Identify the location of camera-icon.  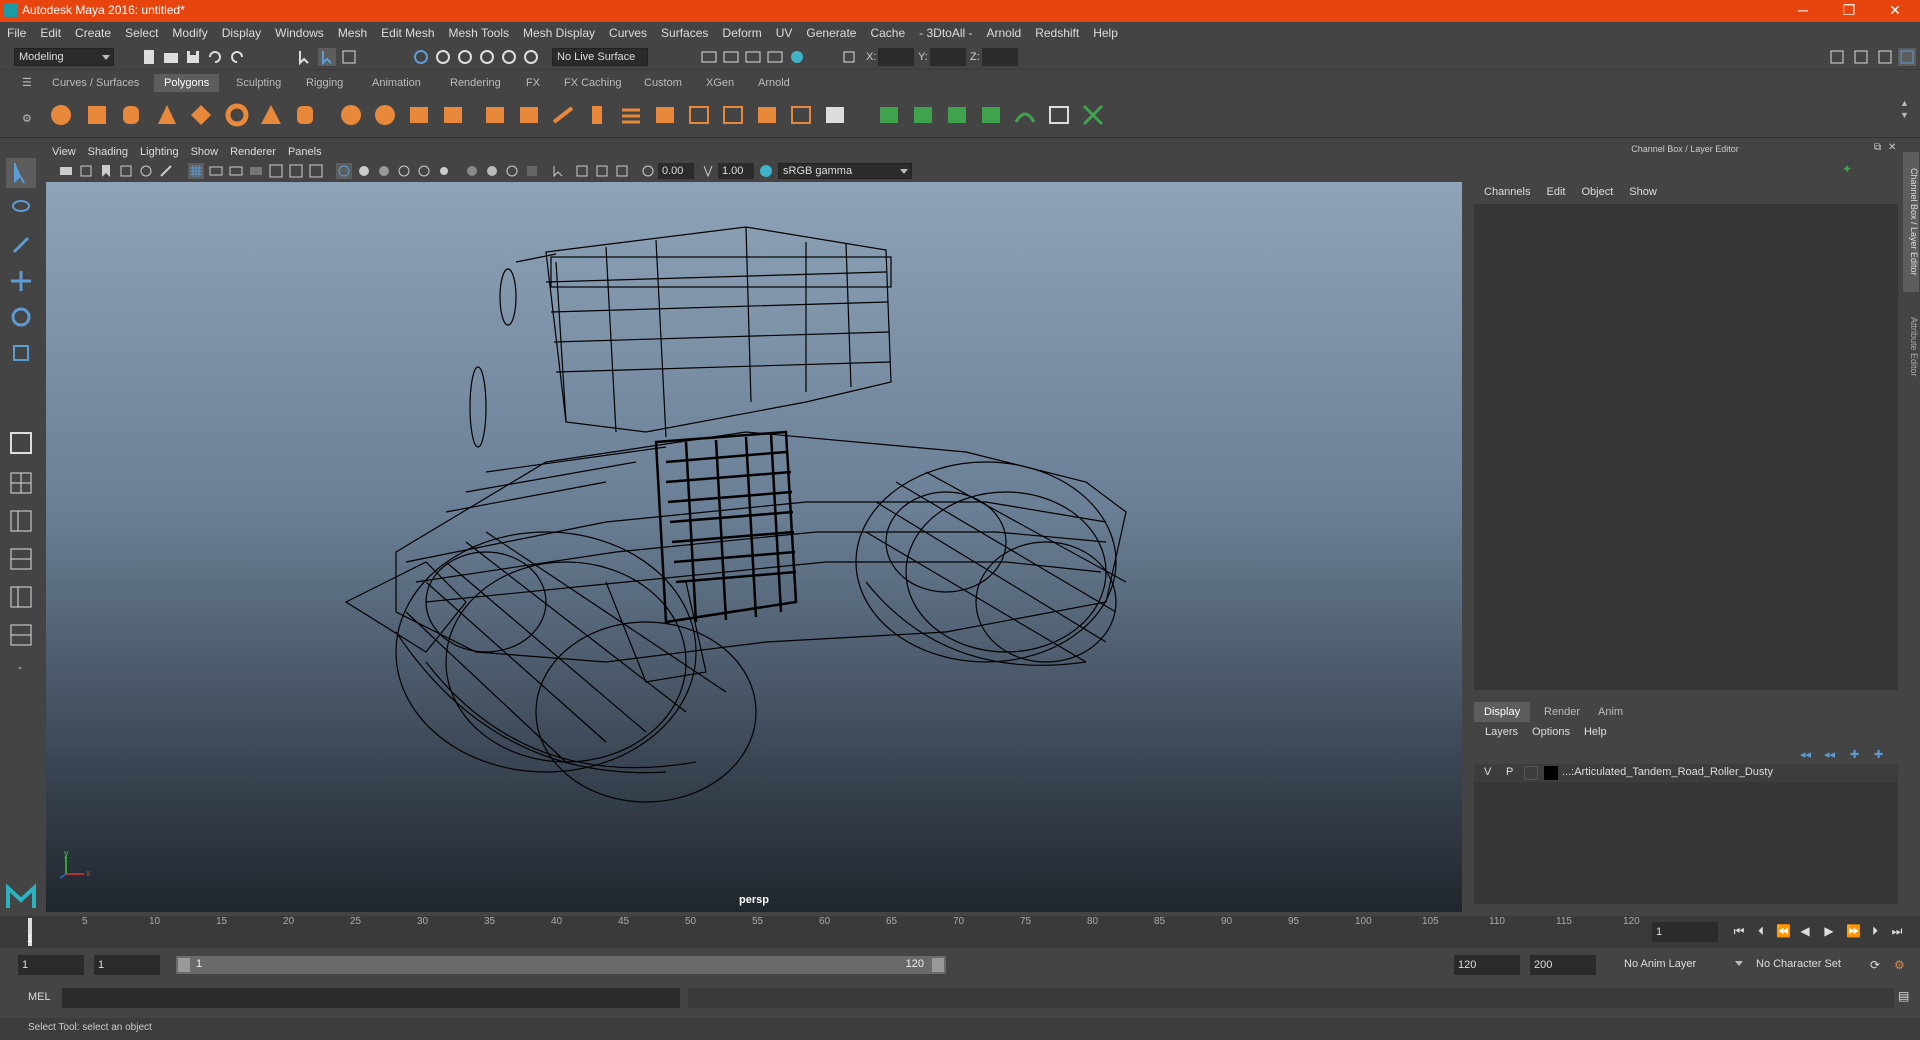
(66, 171).